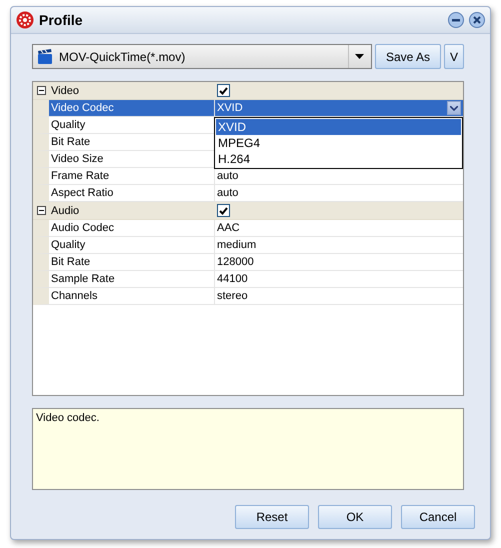  Describe the element at coordinates (65, 211) in the screenshot. I see `section-label: Audio` at that location.